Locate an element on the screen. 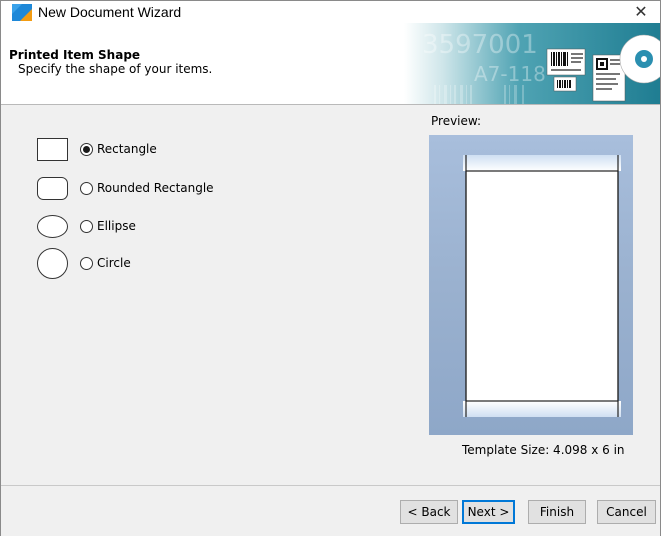 This screenshot has width=661, height=536. window-title: New Document Wizard is located at coordinates (110, 12).